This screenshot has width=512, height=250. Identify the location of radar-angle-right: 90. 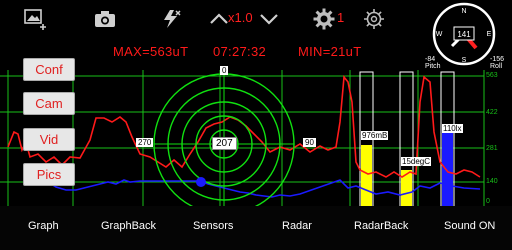
(309, 142).